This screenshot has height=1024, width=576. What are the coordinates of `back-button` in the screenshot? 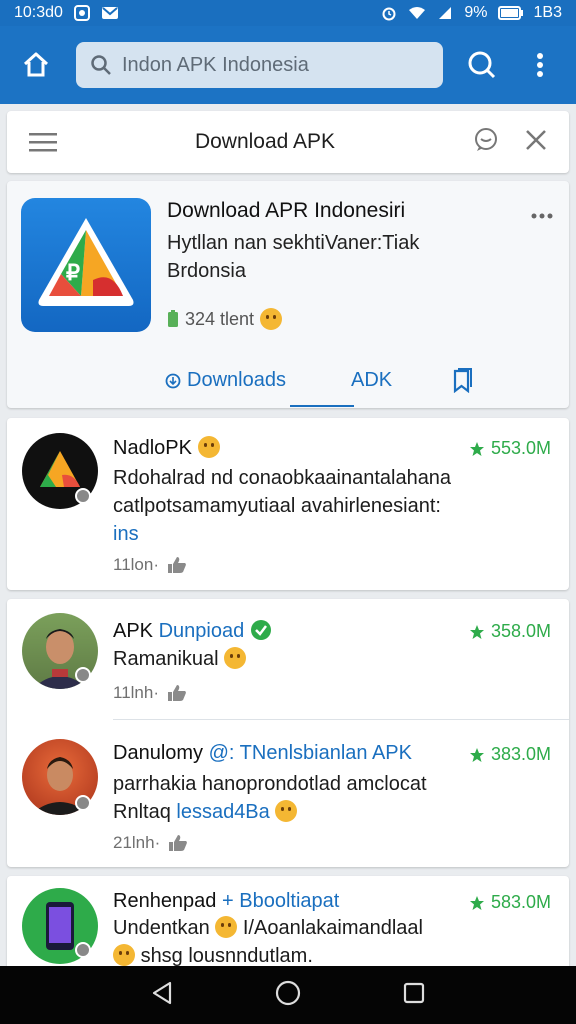 It's located at (162, 995).